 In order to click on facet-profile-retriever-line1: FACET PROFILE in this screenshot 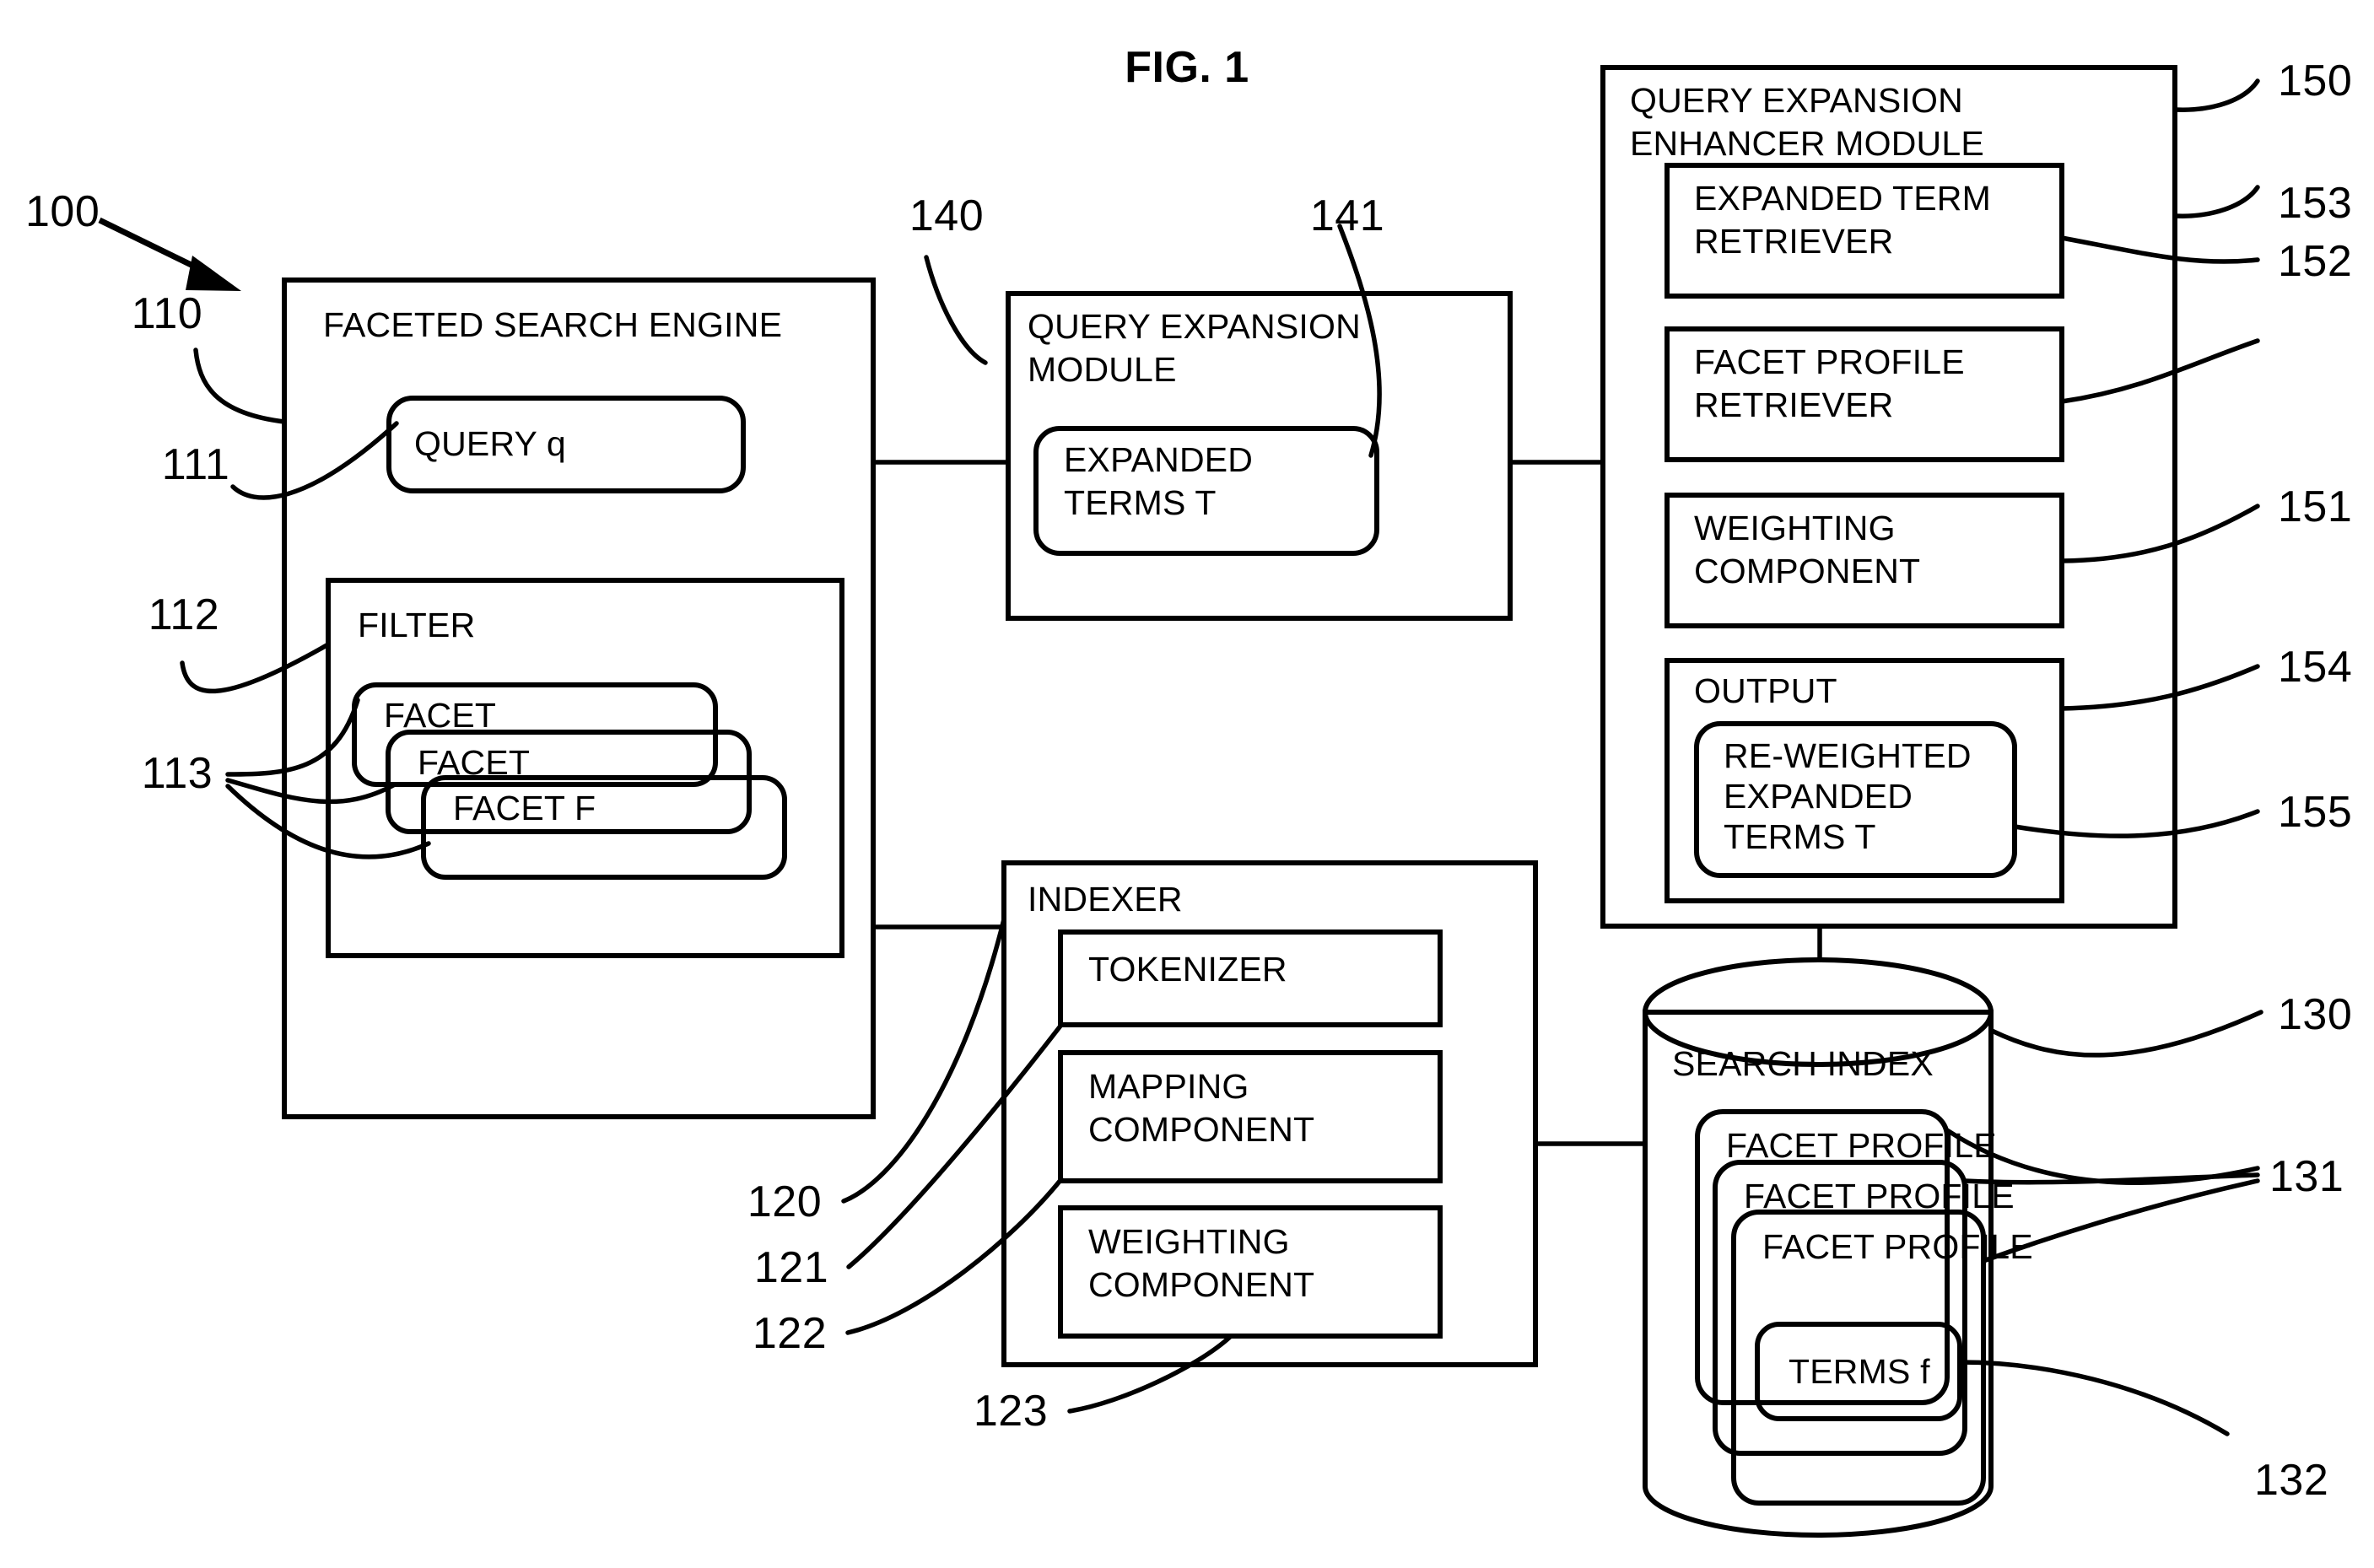, I will do `click(1830, 362)`.